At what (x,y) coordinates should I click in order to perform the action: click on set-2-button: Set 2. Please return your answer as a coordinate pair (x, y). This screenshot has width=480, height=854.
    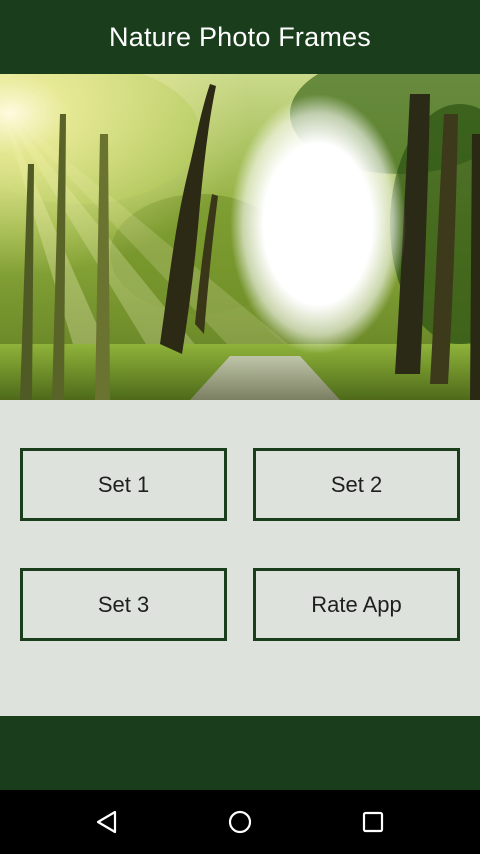
    Looking at the image, I should click on (356, 484).